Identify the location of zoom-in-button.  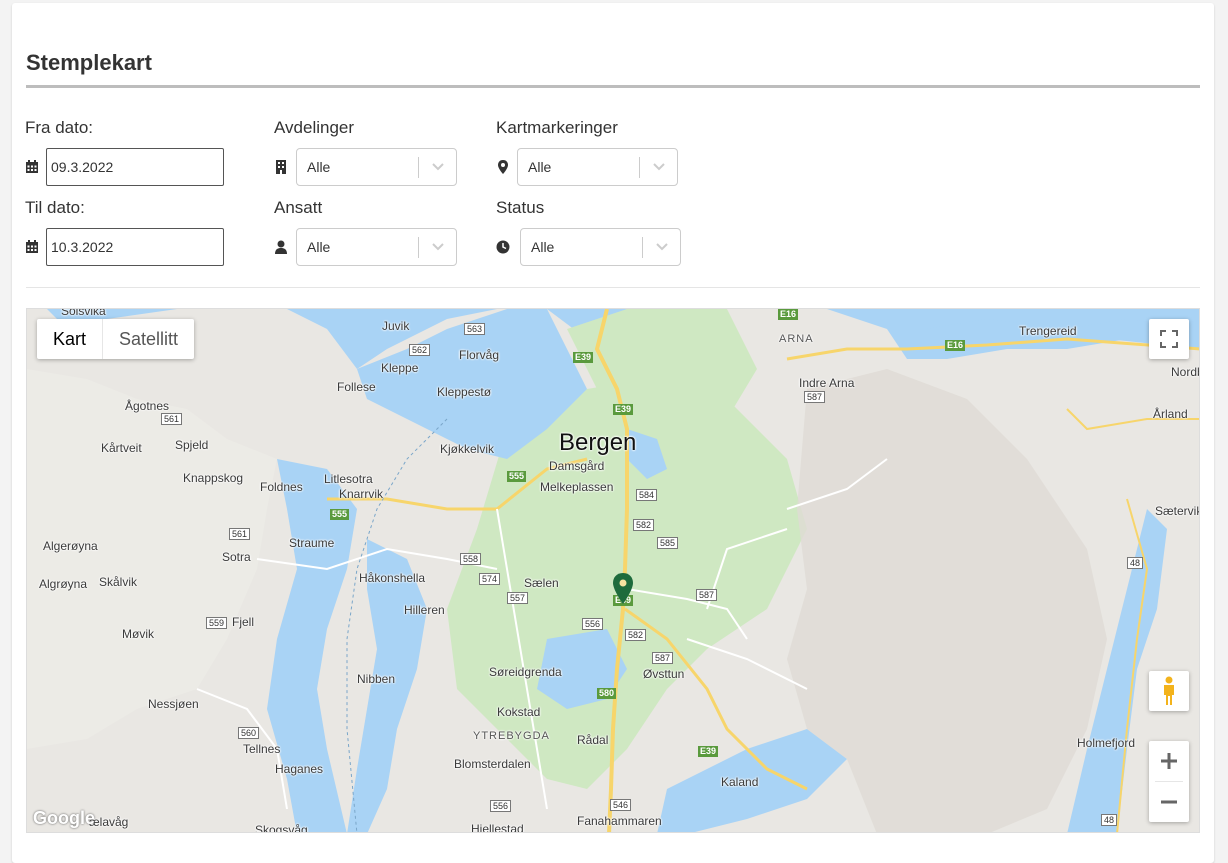
(1169, 761).